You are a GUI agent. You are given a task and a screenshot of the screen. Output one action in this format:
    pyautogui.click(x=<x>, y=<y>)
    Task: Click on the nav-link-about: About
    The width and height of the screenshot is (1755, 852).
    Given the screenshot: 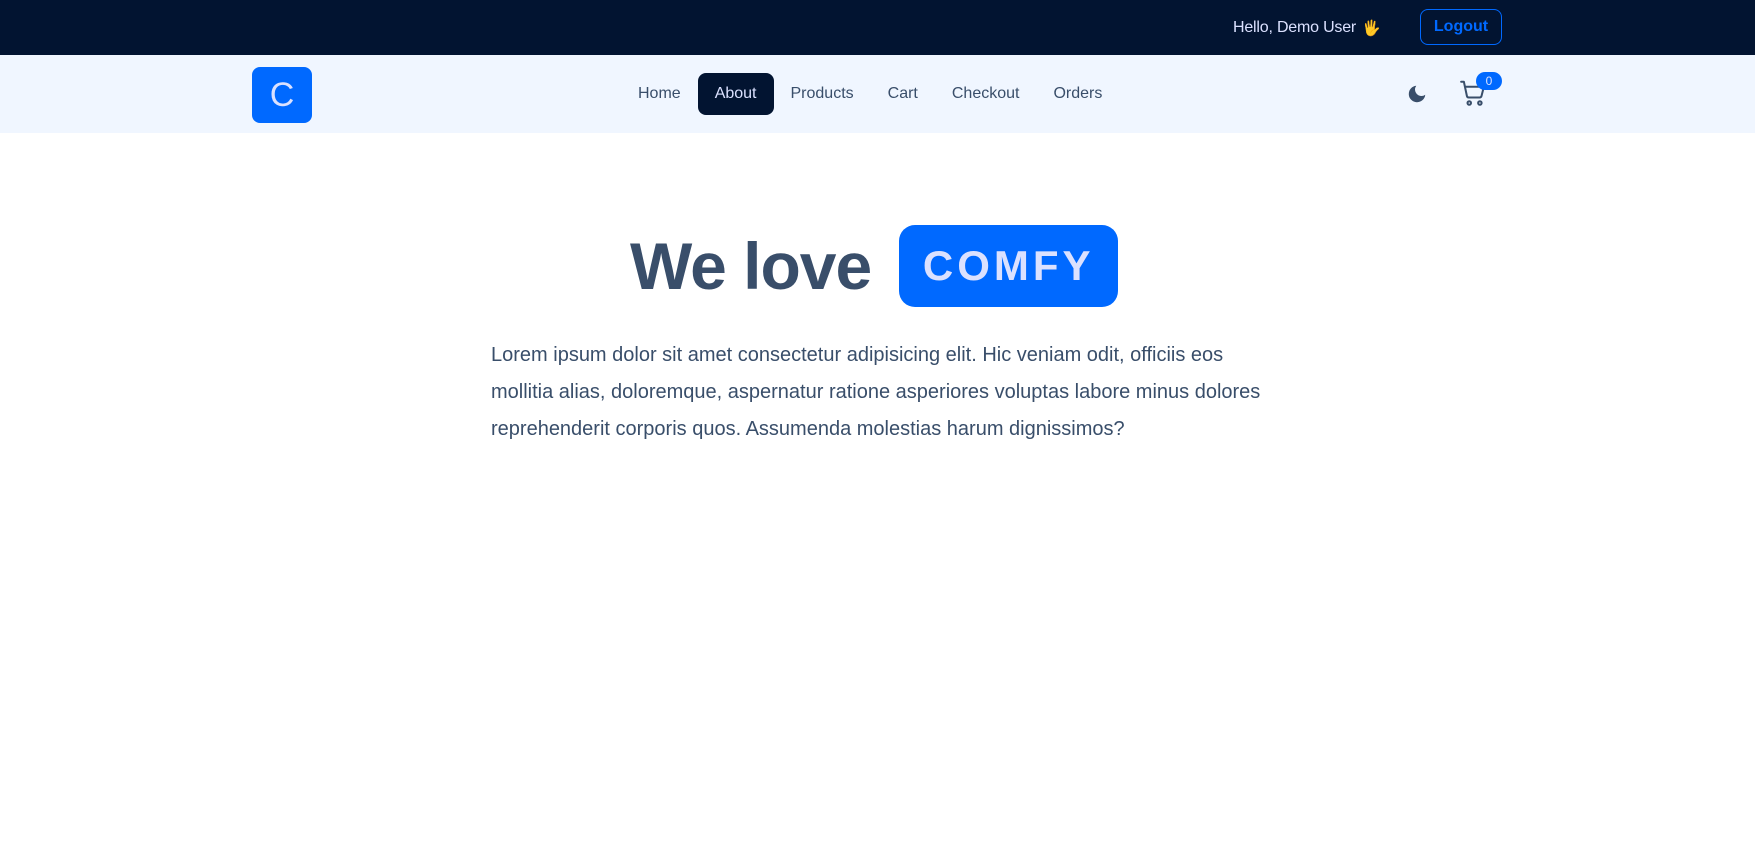 What is the action you would take?
    pyautogui.click(x=735, y=94)
    